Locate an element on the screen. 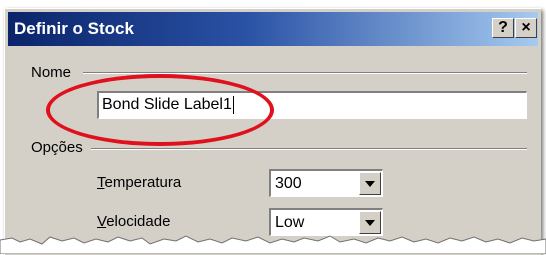 This screenshot has height=255, width=546. close-button: × is located at coordinates (526, 28).